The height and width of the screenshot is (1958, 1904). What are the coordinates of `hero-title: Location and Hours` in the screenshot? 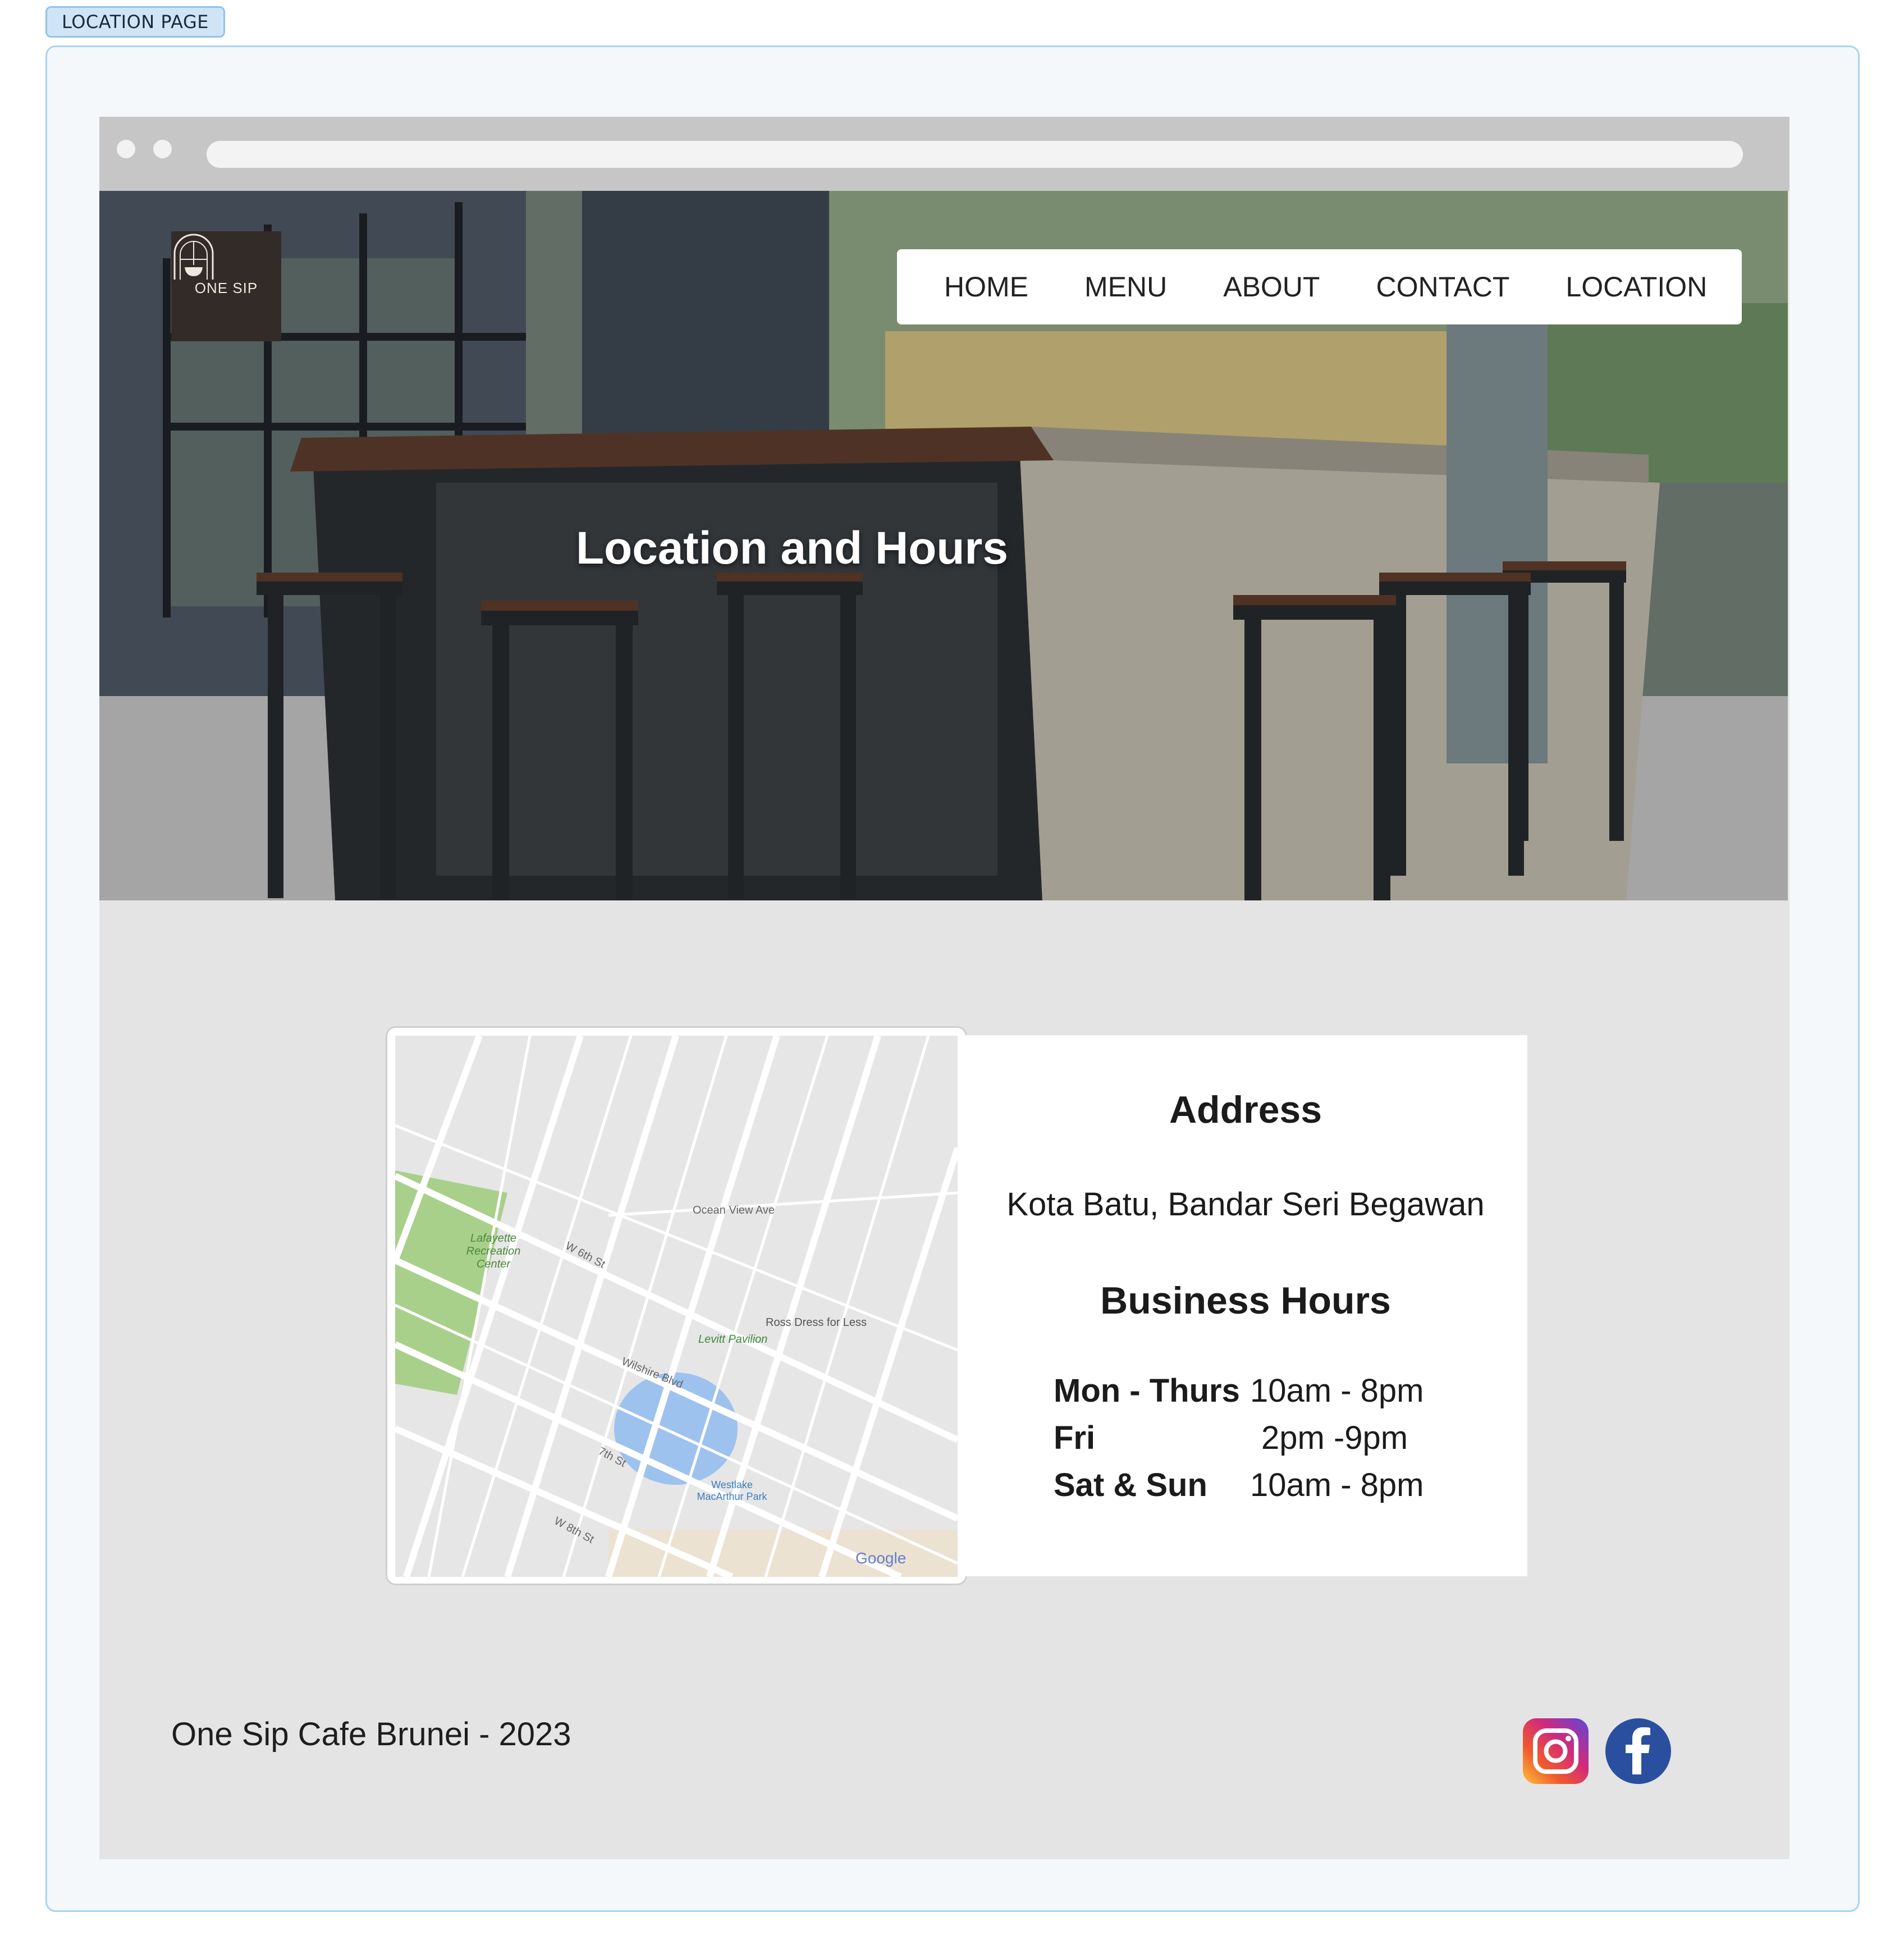 It's located at (792, 548).